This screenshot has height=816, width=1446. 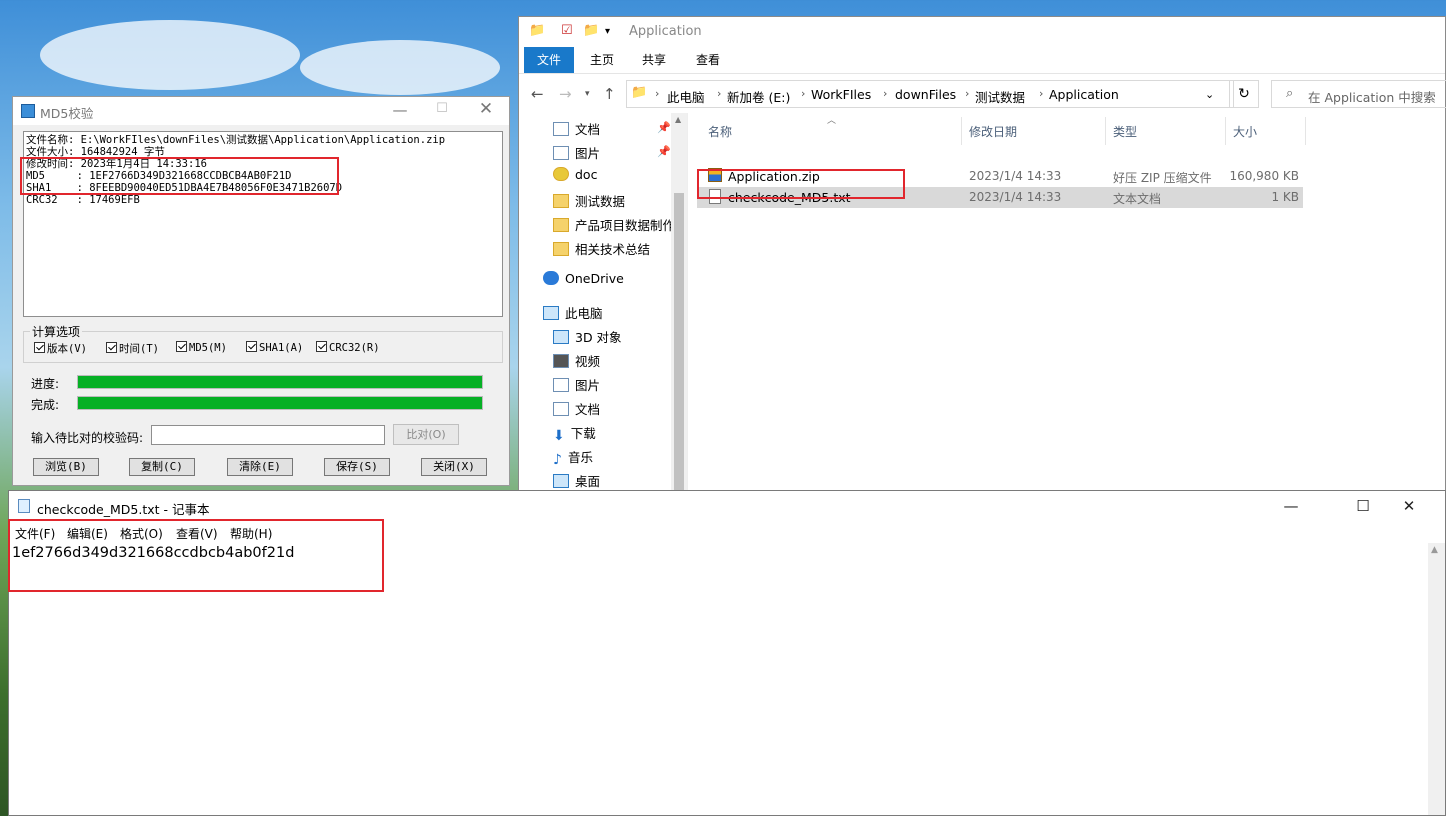 I want to click on file-name: checkcode_MD5.txt, so click(x=789, y=197).